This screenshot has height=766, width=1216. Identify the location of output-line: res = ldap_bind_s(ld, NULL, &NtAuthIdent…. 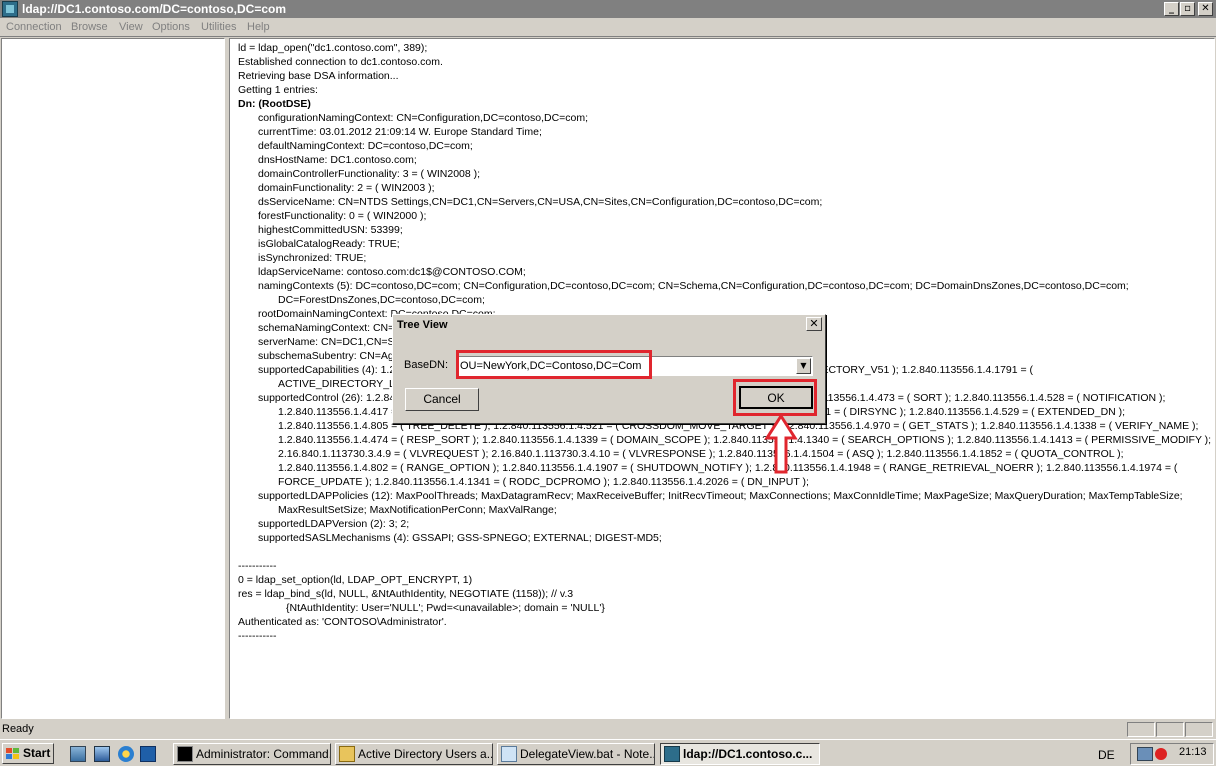
(406, 594).